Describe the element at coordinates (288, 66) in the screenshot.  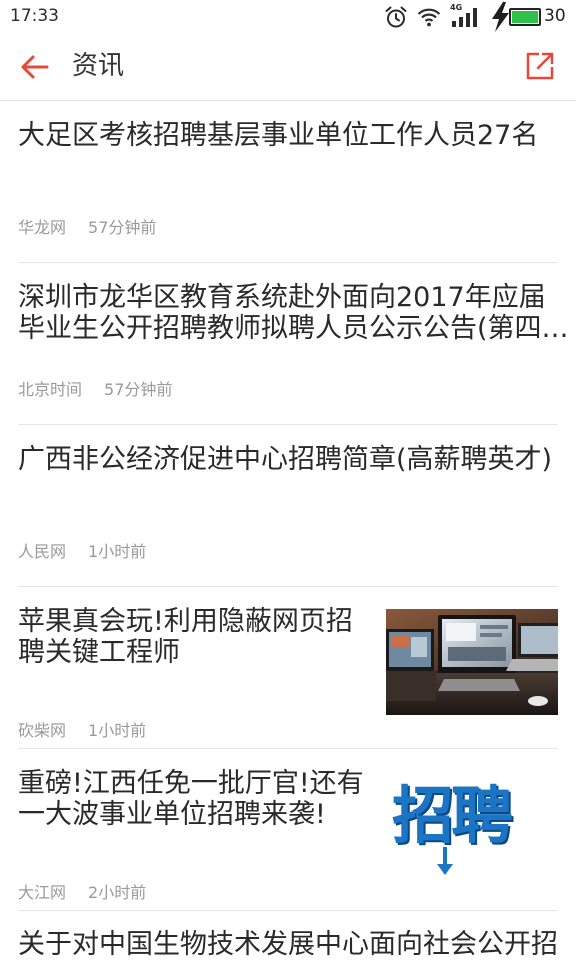
I see `app-header: 资讯` at that location.